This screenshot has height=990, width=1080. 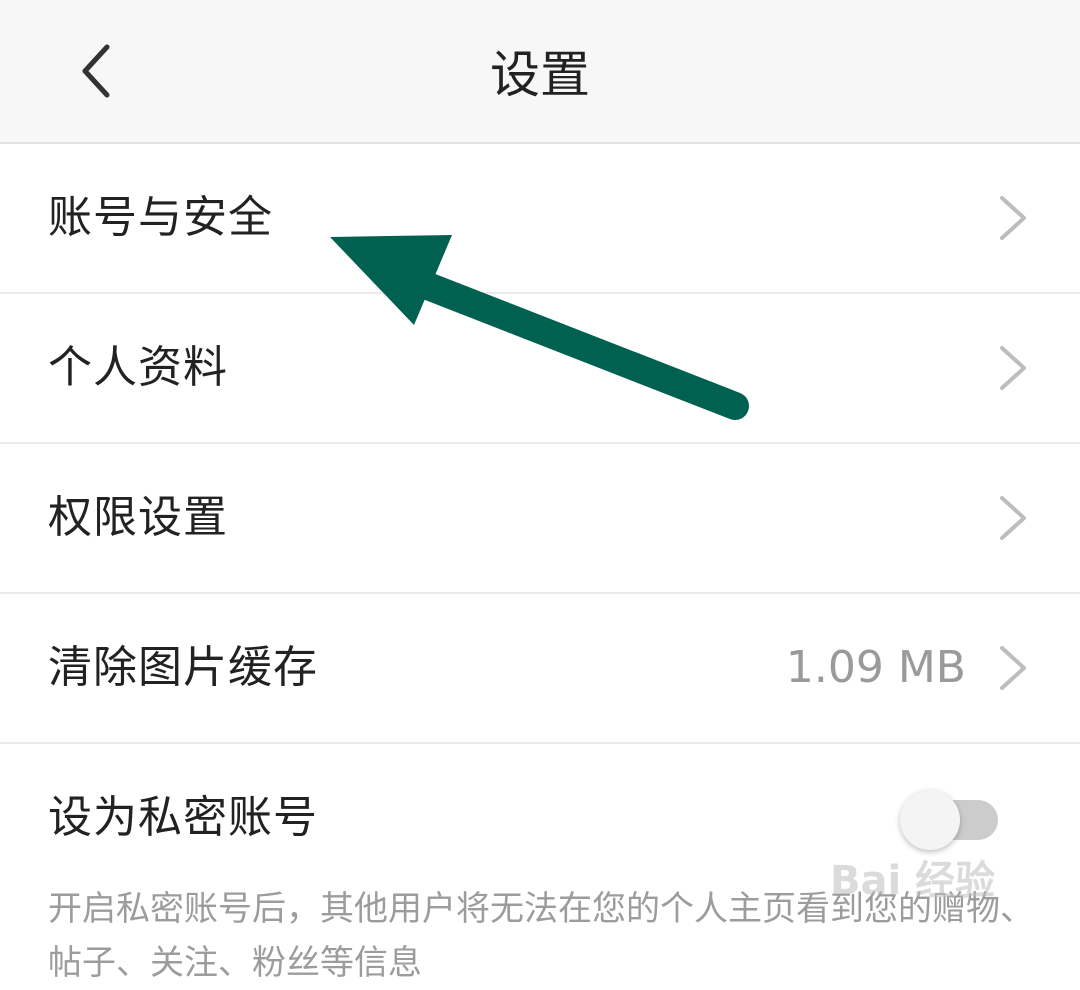 I want to click on watermark-text: Bai 经验, so click(x=913, y=881).